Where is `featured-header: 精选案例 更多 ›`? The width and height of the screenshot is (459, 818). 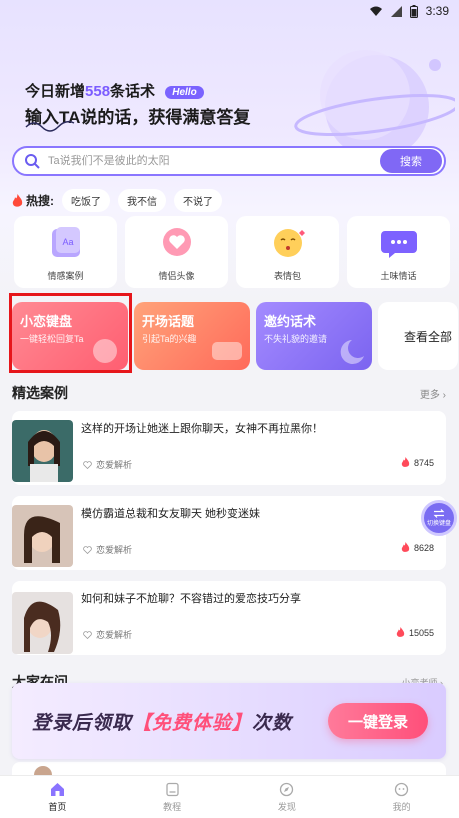
featured-header: 精选案例 更多 › is located at coordinates (229, 393).